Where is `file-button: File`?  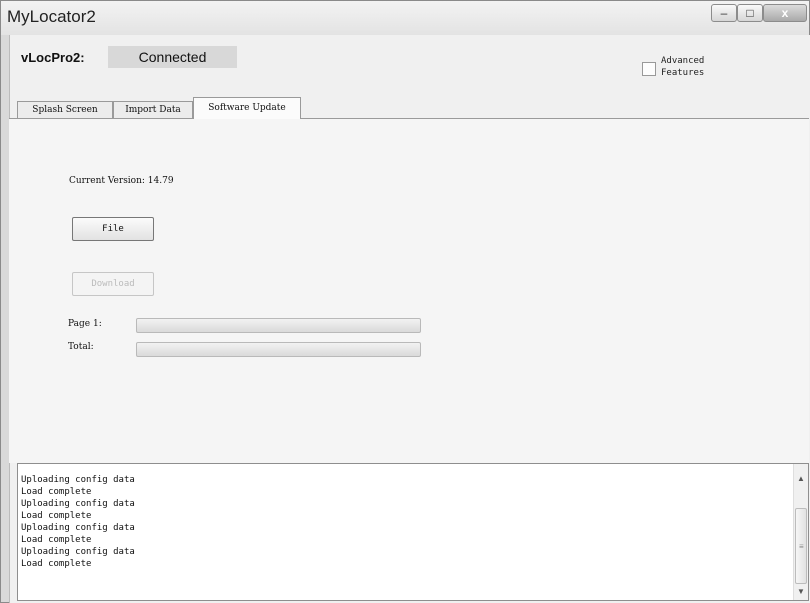
file-button: File is located at coordinates (113, 229).